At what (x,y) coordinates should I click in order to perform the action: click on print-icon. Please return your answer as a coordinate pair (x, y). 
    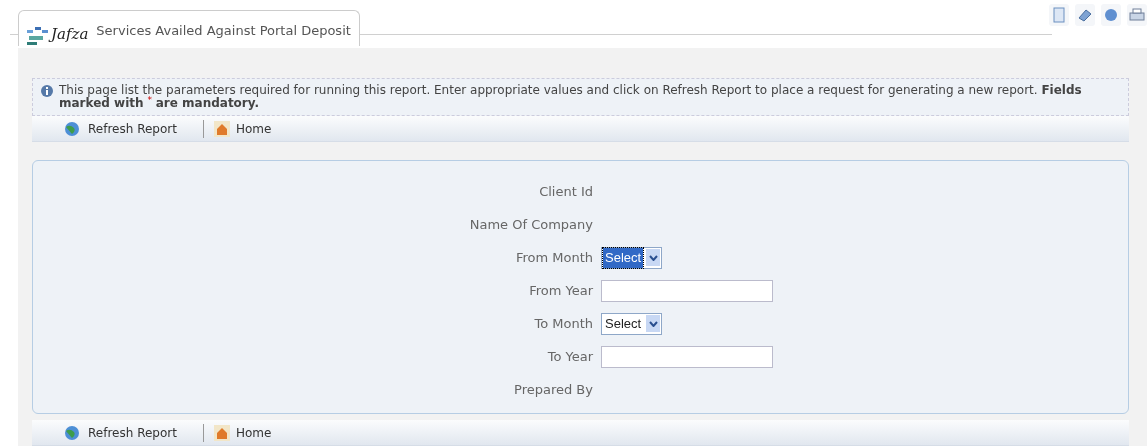
    Looking at the image, I should click on (1137, 15).